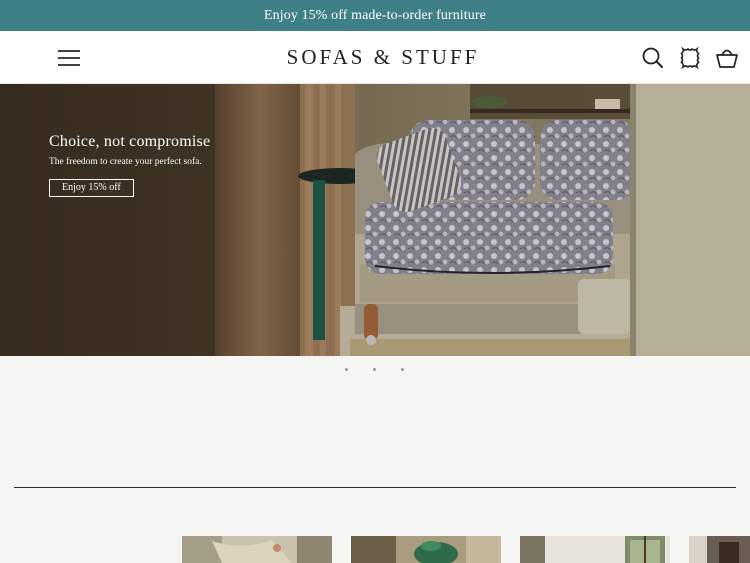  What do you see at coordinates (653, 58) in the screenshot?
I see `search-icon` at bounding box center [653, 58].